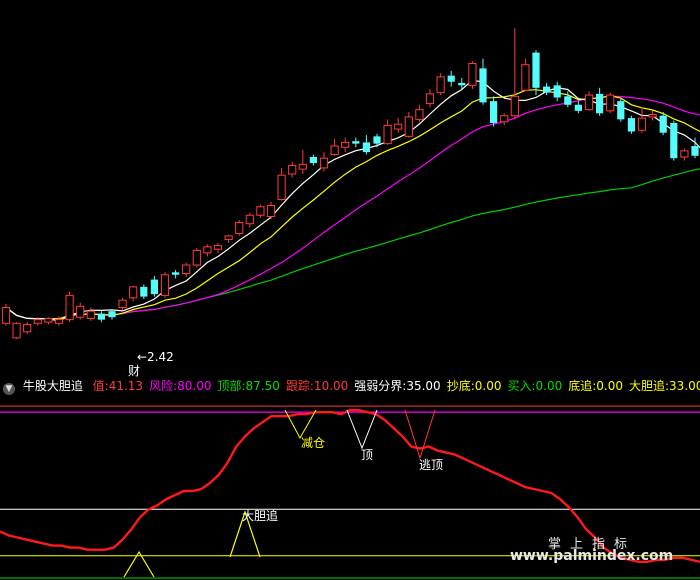 The width and height of the screenshot is (700, 580). What do you see at coordinates (260, 516) in the screenshot?
I see `signal-bold-chase-label: 大胆追` at bounding box center [260, 516].